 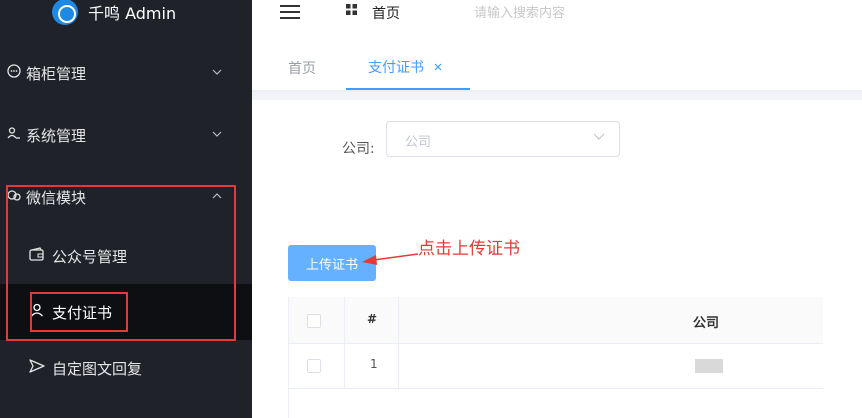 I want to click on hamburger-menu-icon, so click(x=290, y=12).